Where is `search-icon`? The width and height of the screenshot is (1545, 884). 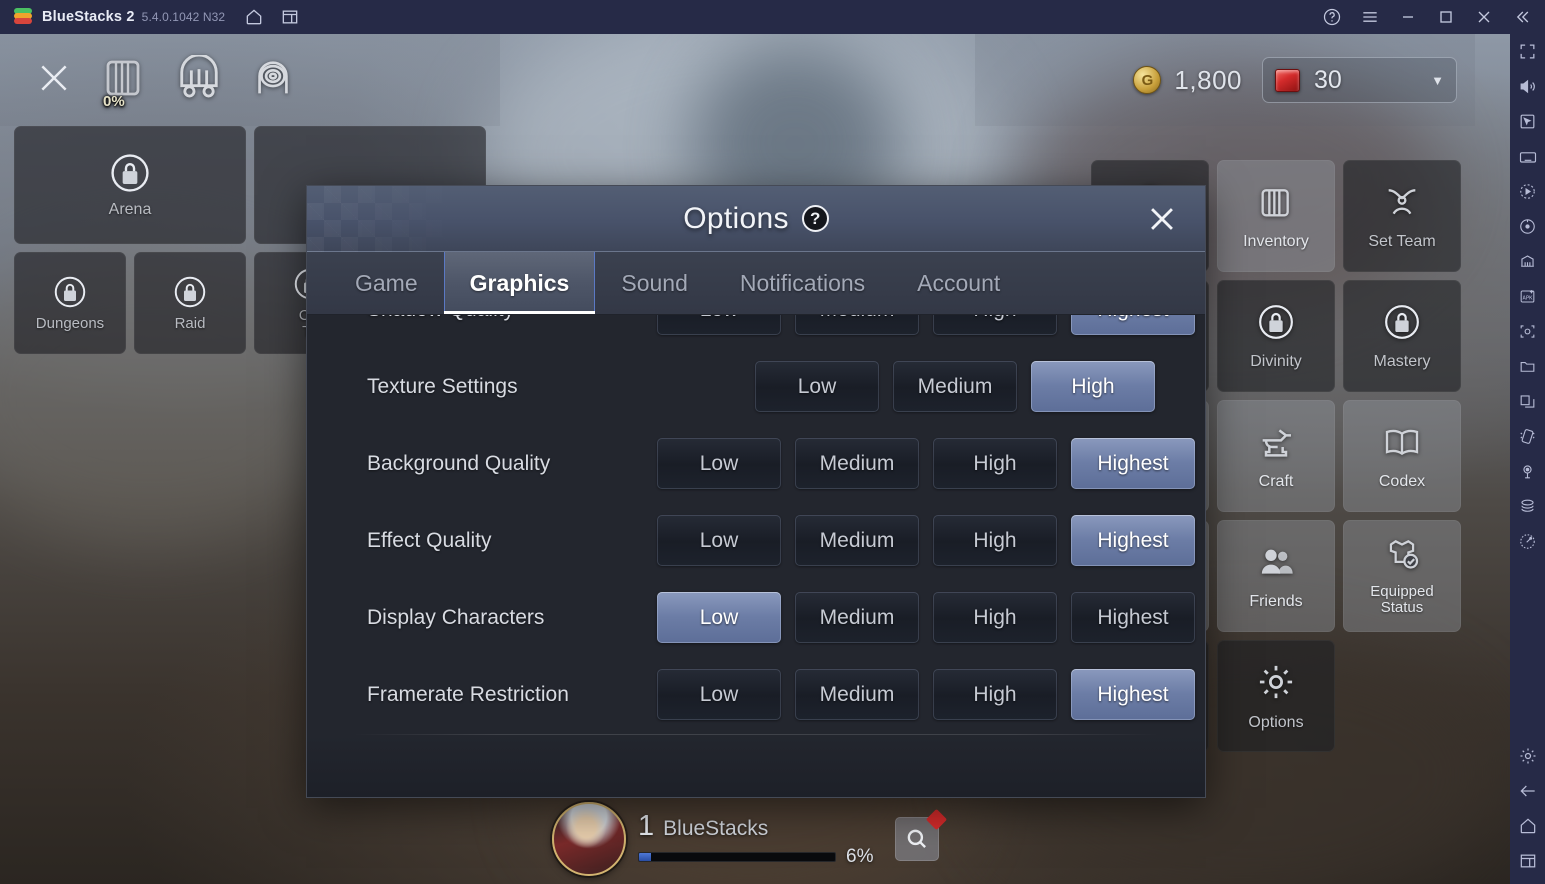
search-icon is located at coordinates (917, 838).